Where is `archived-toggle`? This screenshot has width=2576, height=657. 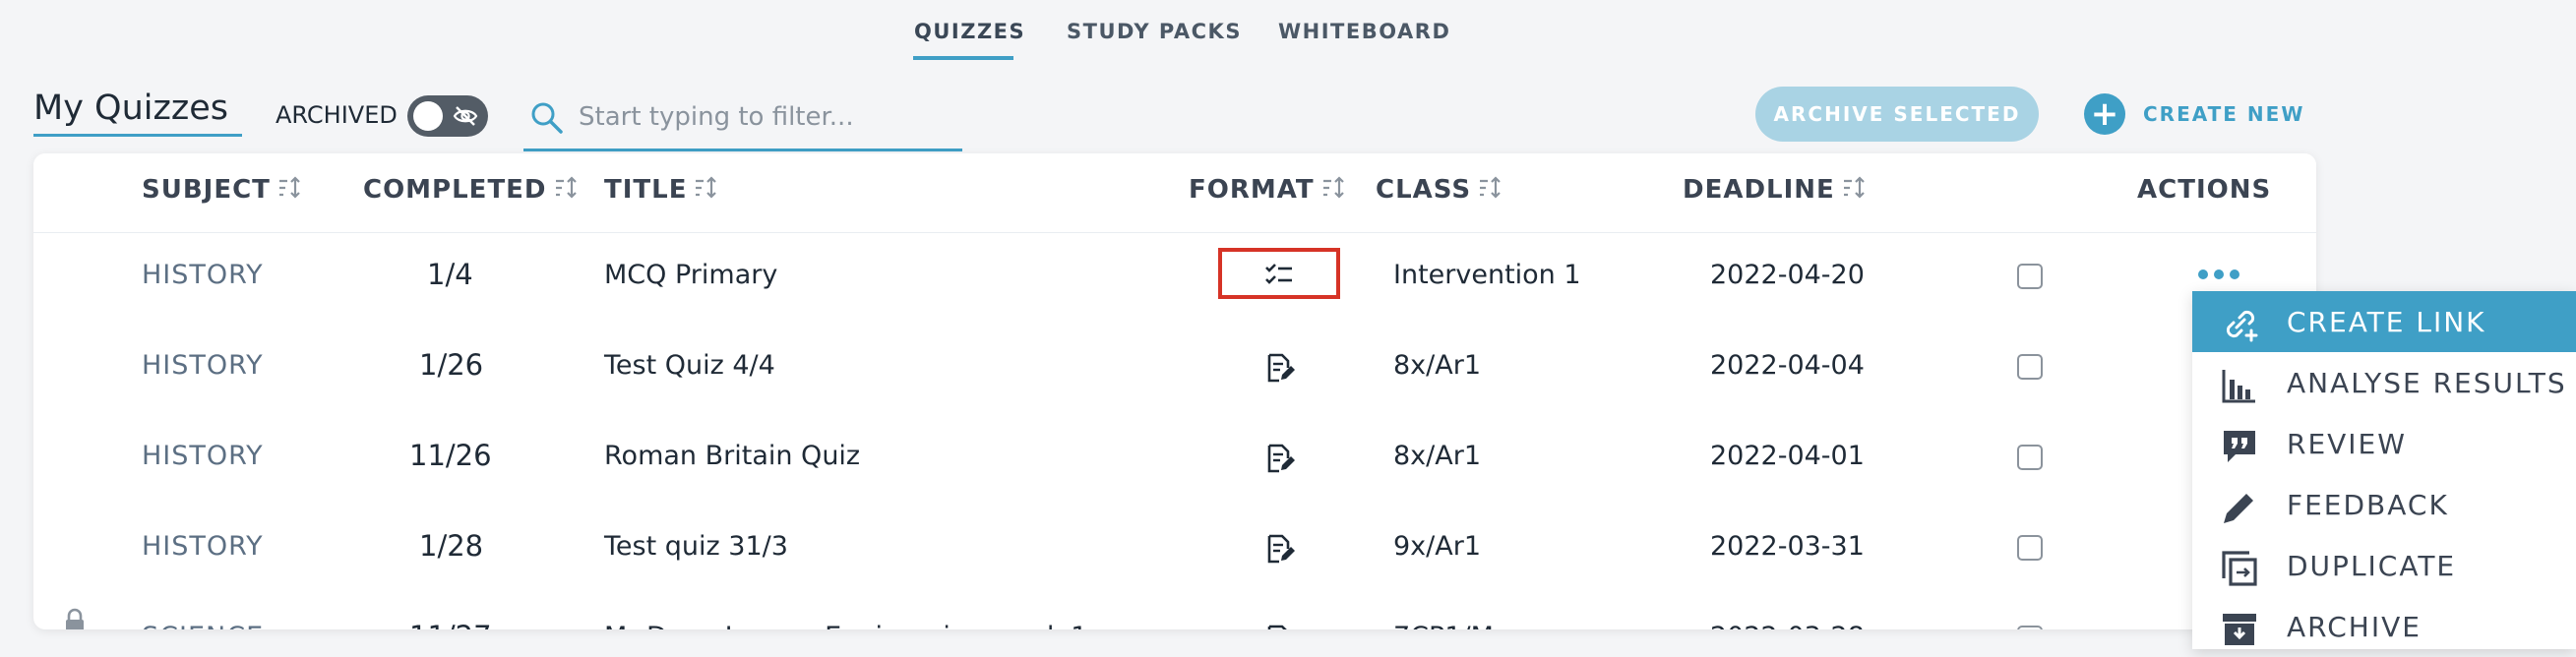 archived-toggle is located at coordinates (447, 116).